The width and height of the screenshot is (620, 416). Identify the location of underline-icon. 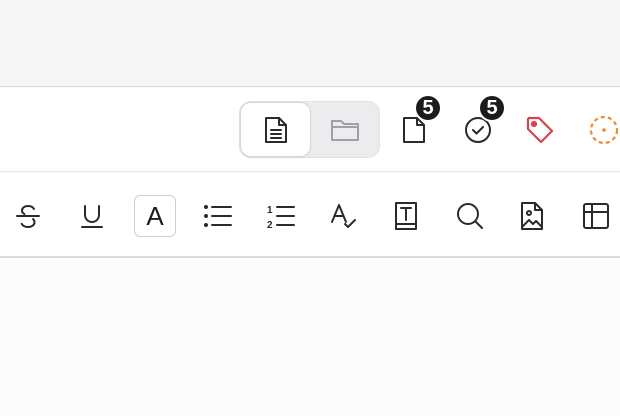
(92, 216).